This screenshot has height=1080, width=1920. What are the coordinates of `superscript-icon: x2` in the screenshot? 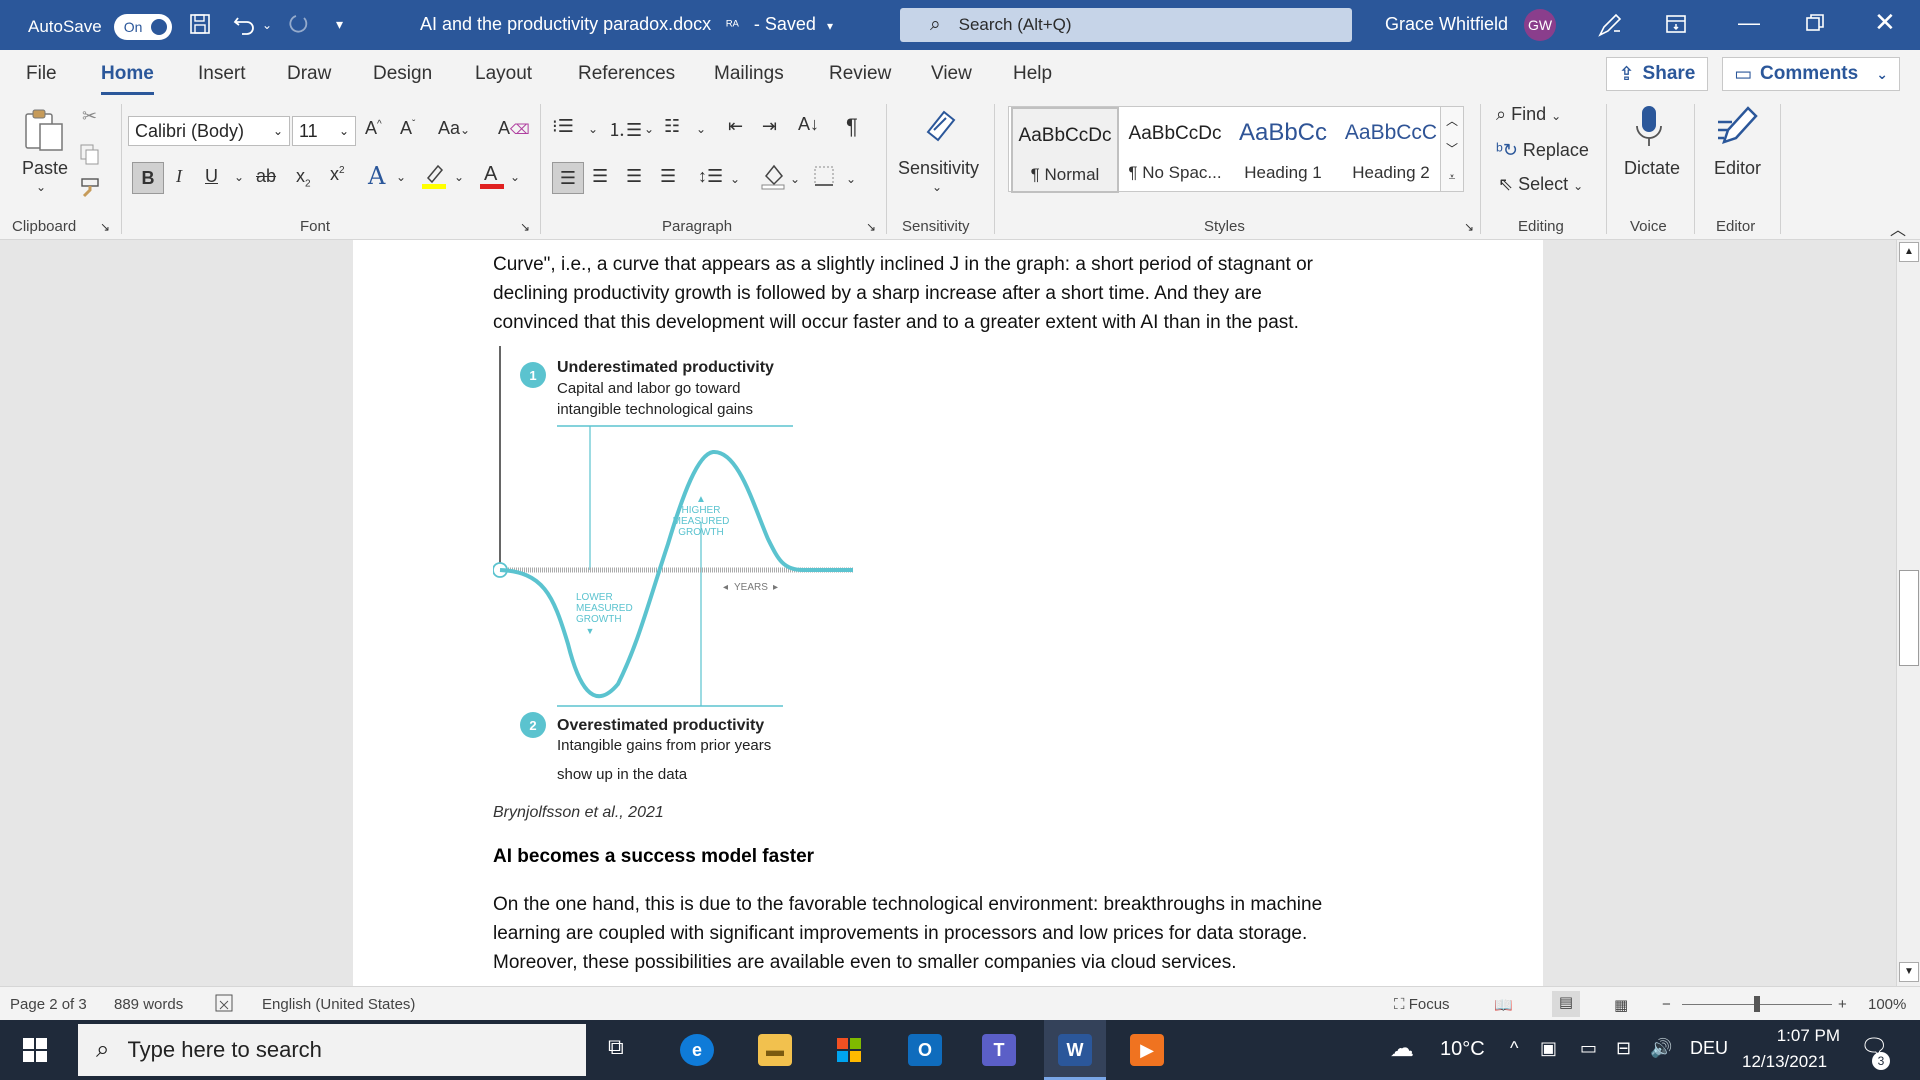 It's located at (337, 174).